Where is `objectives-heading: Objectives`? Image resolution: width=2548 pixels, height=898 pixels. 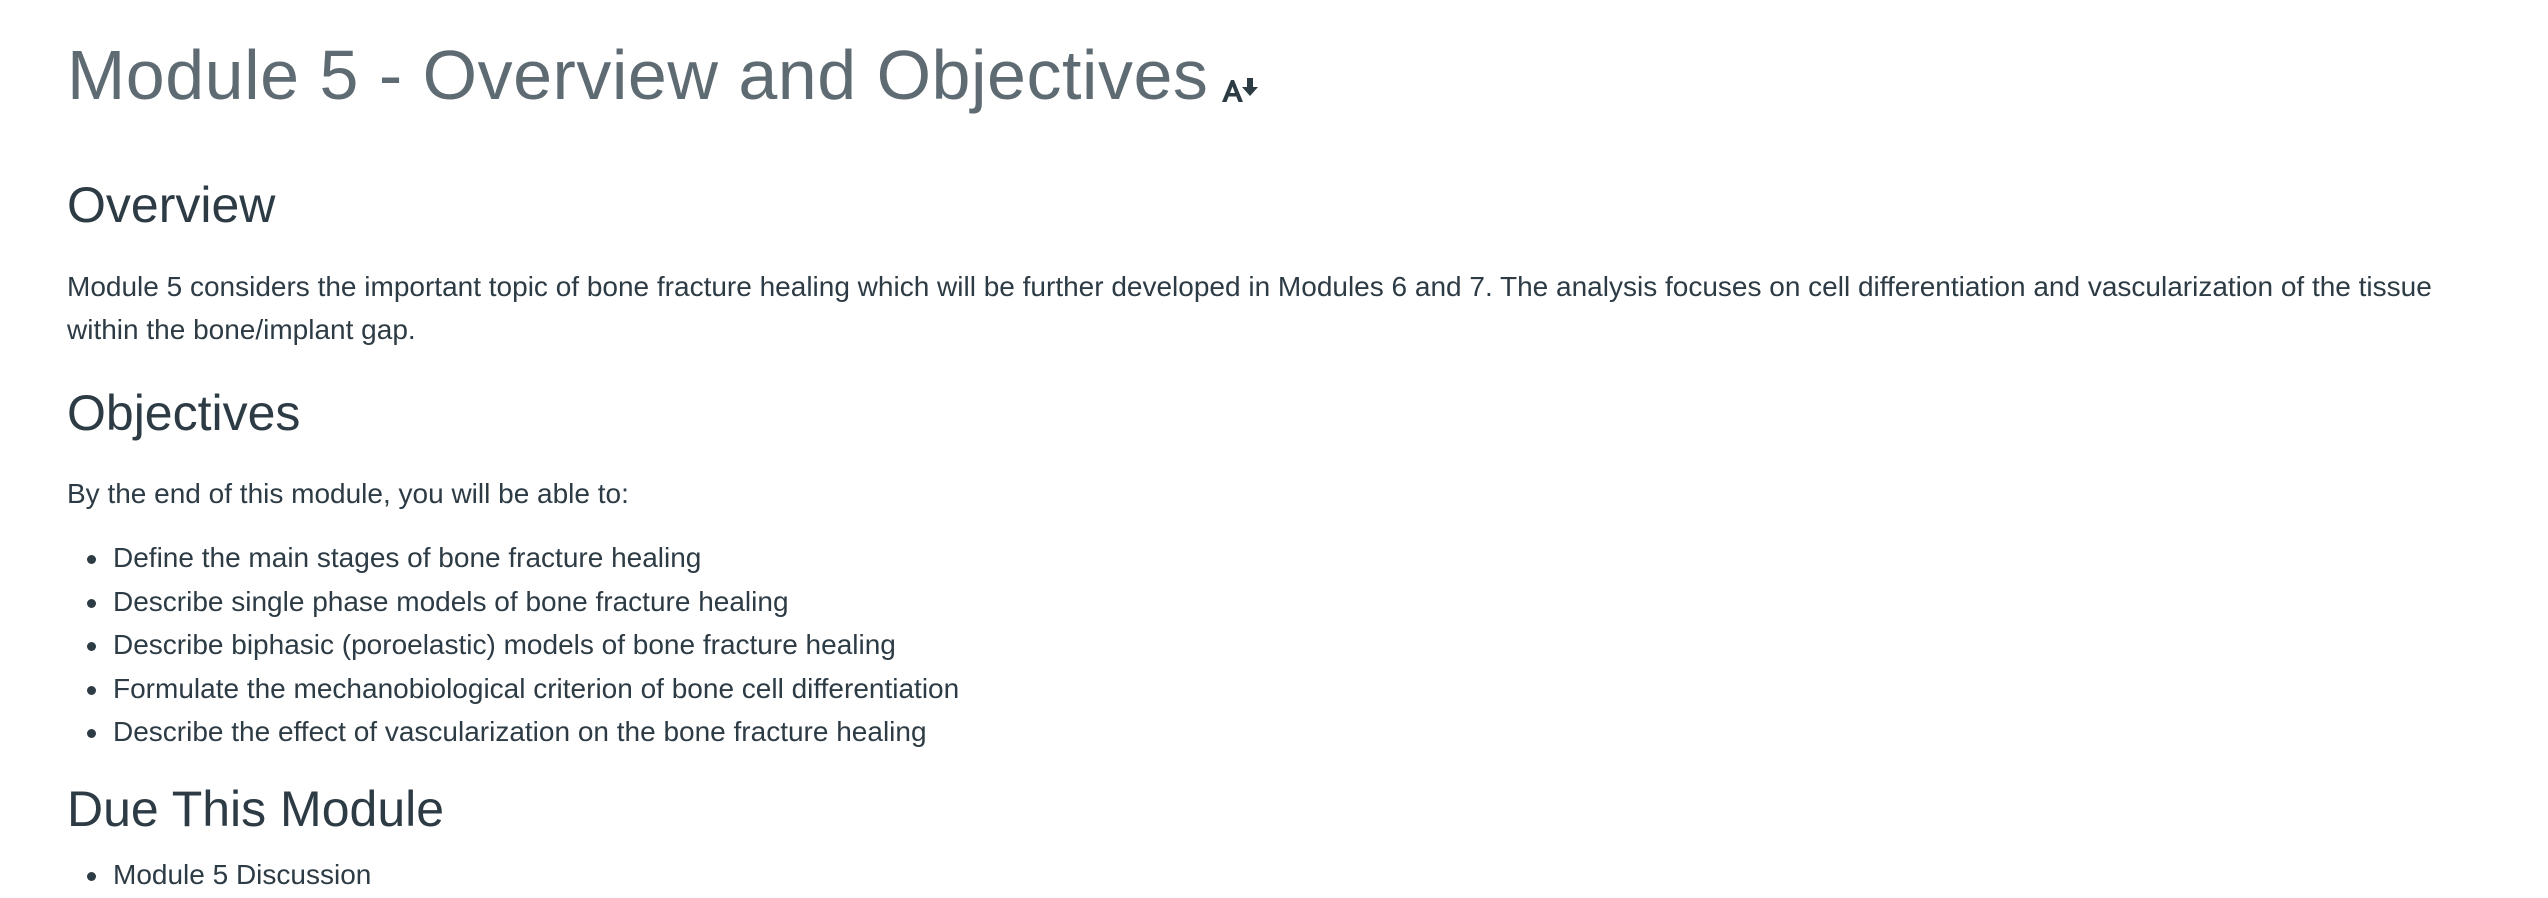
objectives-heading: Objectives is located at coordinates (184, 413).